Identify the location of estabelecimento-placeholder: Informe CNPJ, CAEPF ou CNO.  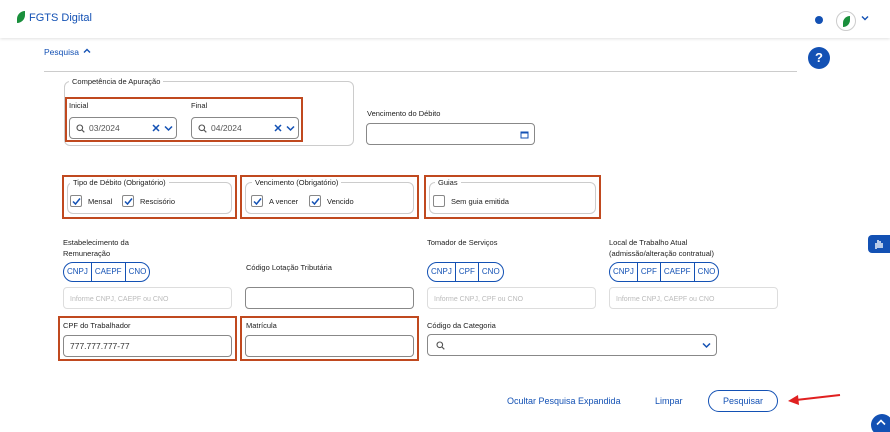
(119, 299).